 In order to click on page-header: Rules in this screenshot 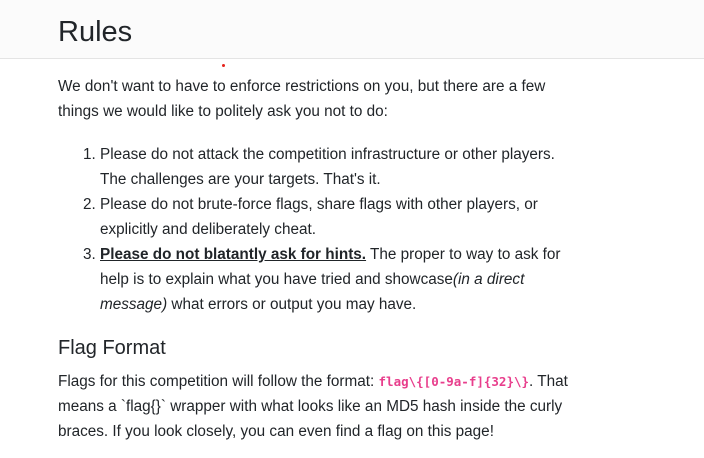, I will do `click(352, 29)`.